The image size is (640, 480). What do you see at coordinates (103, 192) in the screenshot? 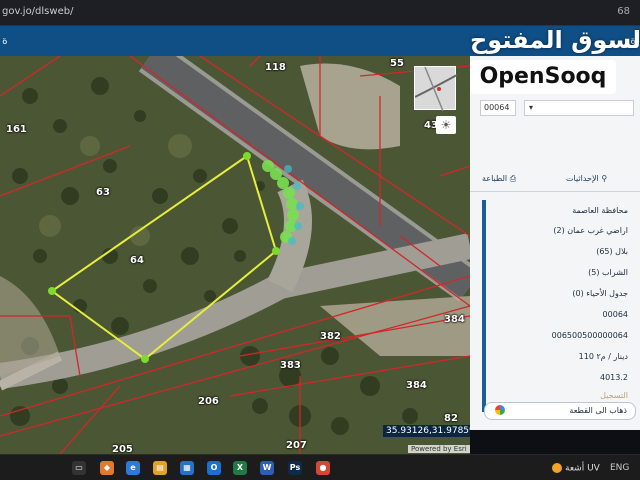
I see `parcel-label: 63` at bounding box center [103, 192].